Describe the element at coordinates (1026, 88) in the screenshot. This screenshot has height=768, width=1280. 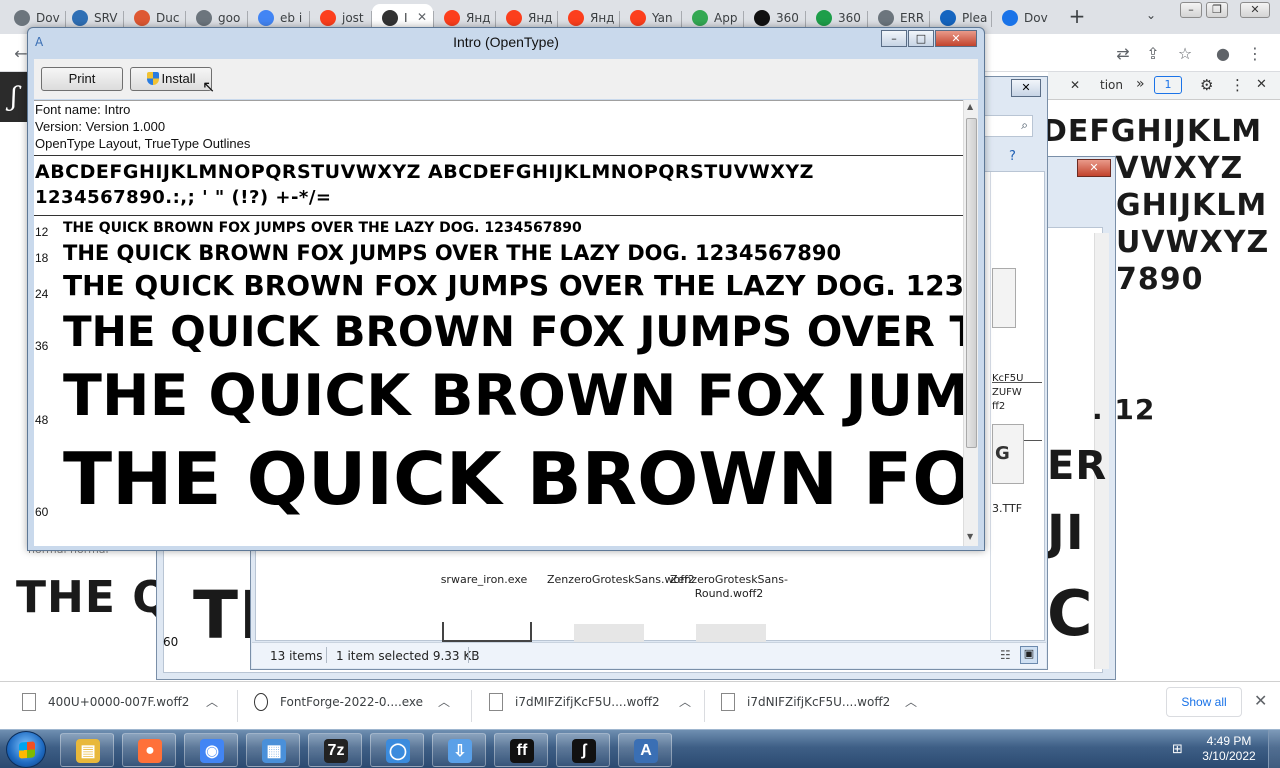
I see `explorer-close-button: ✕` at that location.